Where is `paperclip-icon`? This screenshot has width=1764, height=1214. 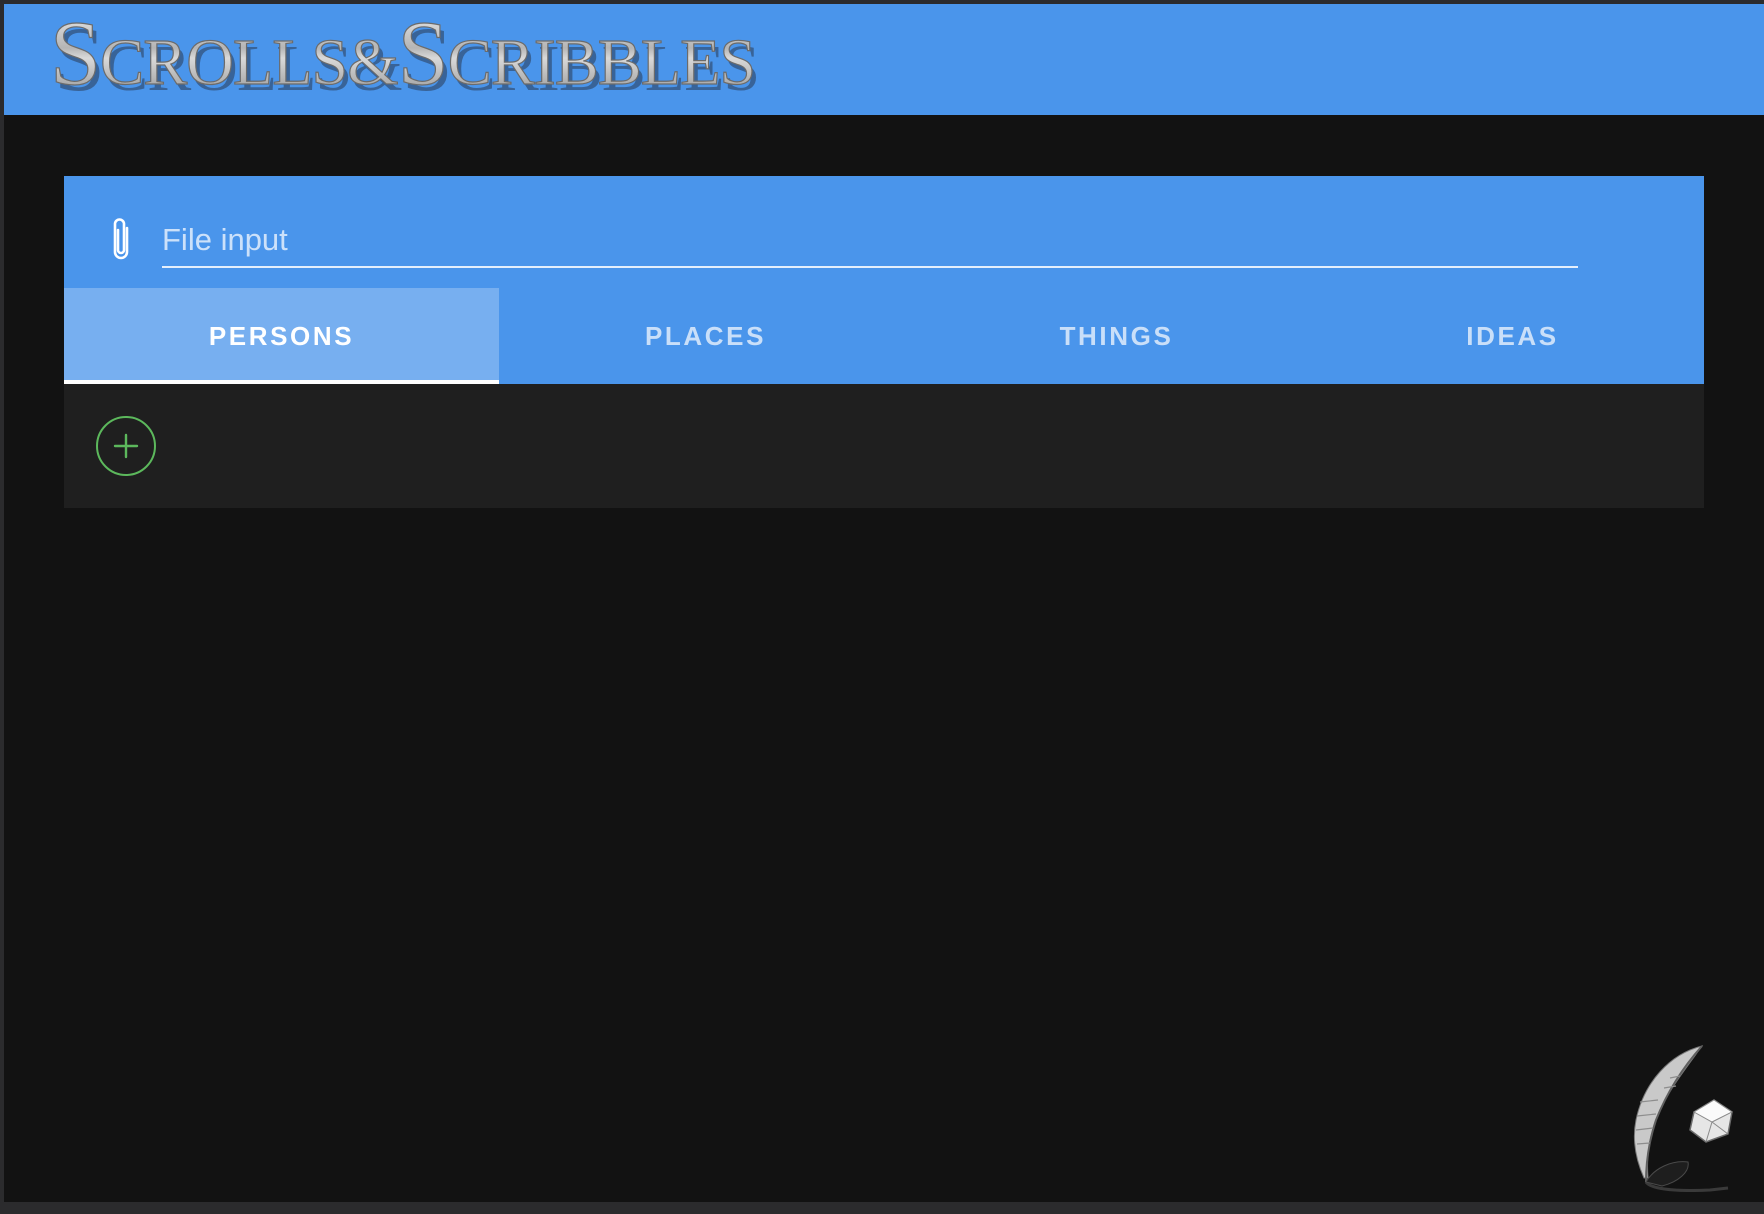
paperclip-icon is located at coordinates (121, 239).